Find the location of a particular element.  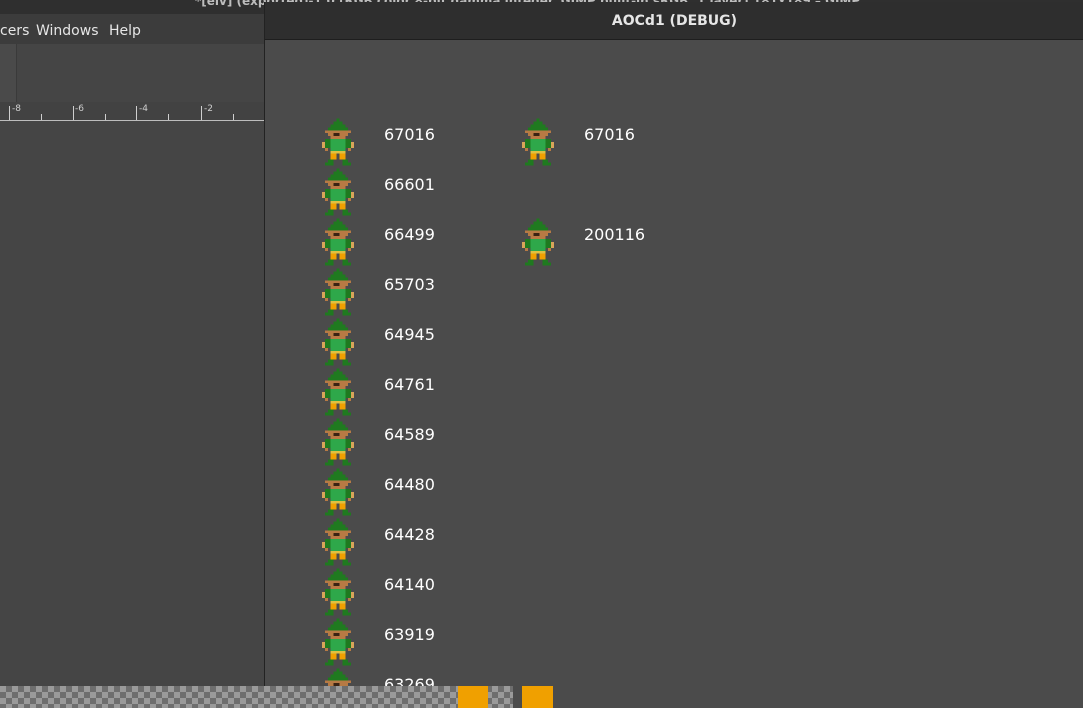

elf-entry: 67016 is located at coordinates (649, 142).